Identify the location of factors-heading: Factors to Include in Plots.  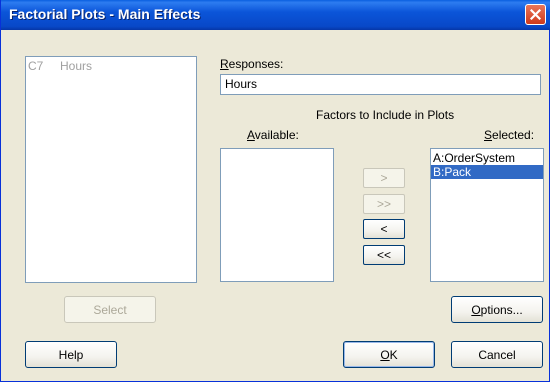
(385, 115).